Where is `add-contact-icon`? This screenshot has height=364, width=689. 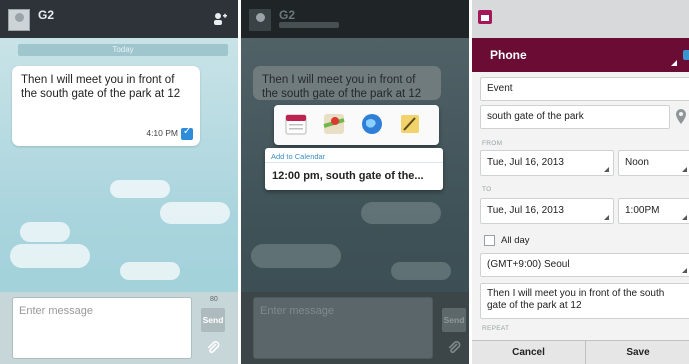
add-contact-icon is located at coordinates (220, 19).